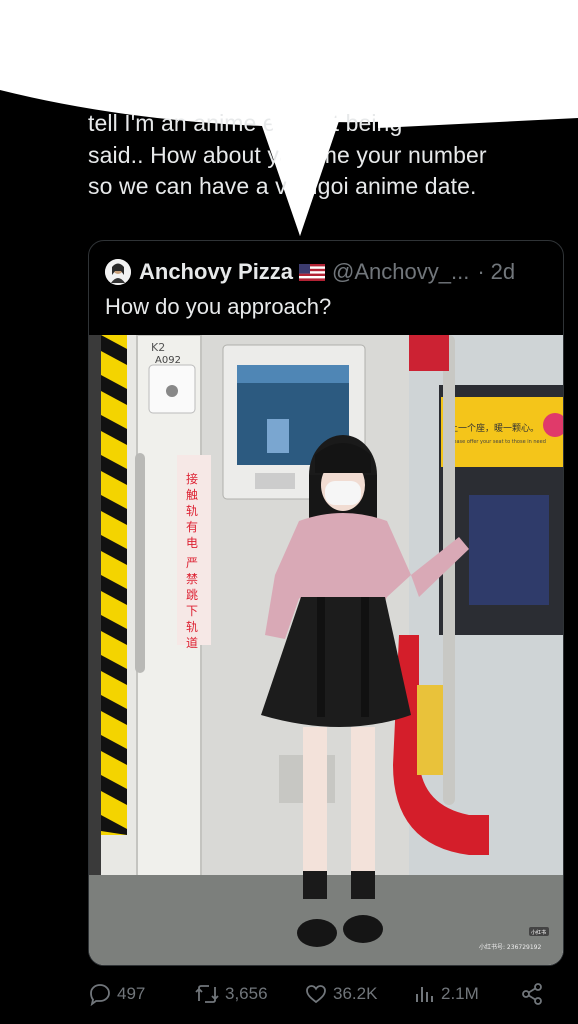 Image resolution: width=578 pixels, height=1024 pixels. Describe the element at coordinates (282, 186) in the screenshot. I see `tweet-line-3: so we can have a v sugoi anime date.` at that location.